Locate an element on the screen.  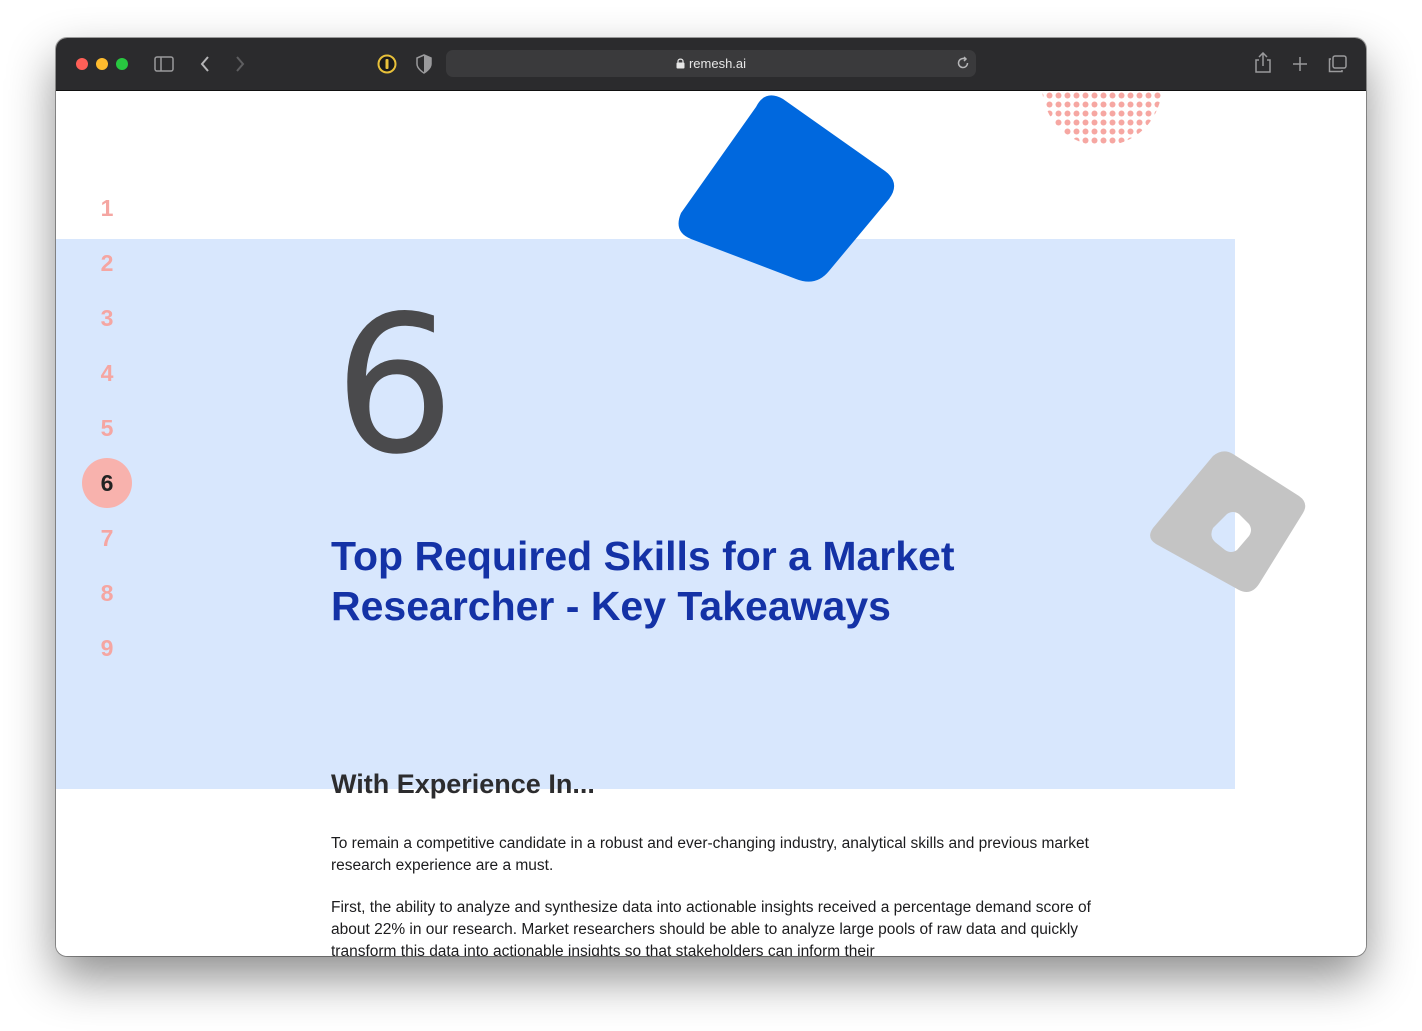
step-5: 5 is located at coordinates (107, 430).